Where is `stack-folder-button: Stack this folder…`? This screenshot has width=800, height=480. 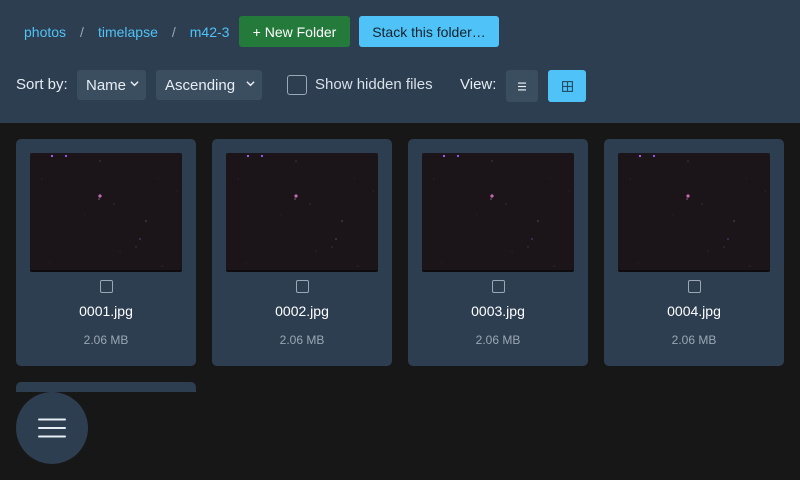
stack-folder-button: Stack this folder… is located at coordinates (429, 31).